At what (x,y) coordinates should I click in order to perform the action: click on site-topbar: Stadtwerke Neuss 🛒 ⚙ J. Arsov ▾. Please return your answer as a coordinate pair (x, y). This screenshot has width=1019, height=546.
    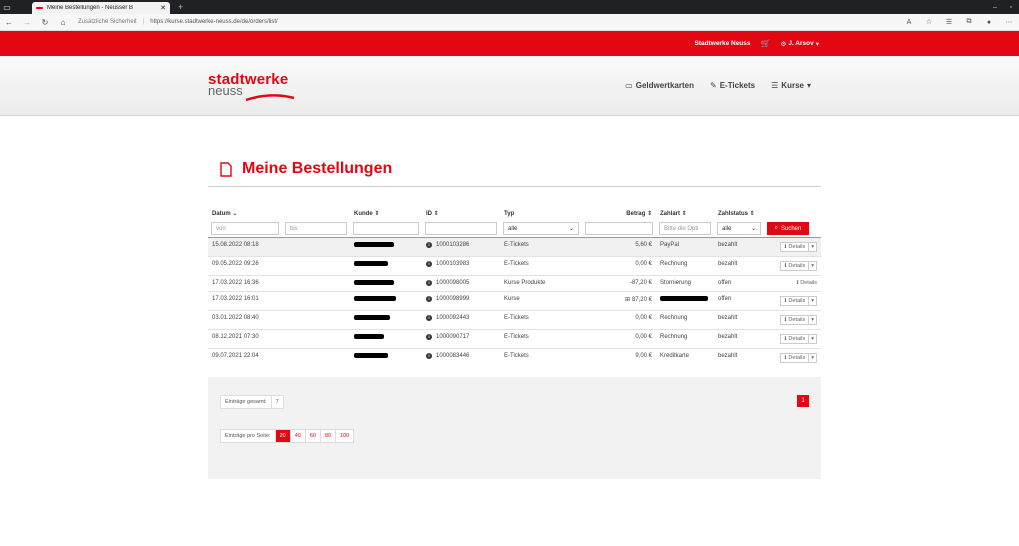
    Looking at the image, I should click on (509, 43).